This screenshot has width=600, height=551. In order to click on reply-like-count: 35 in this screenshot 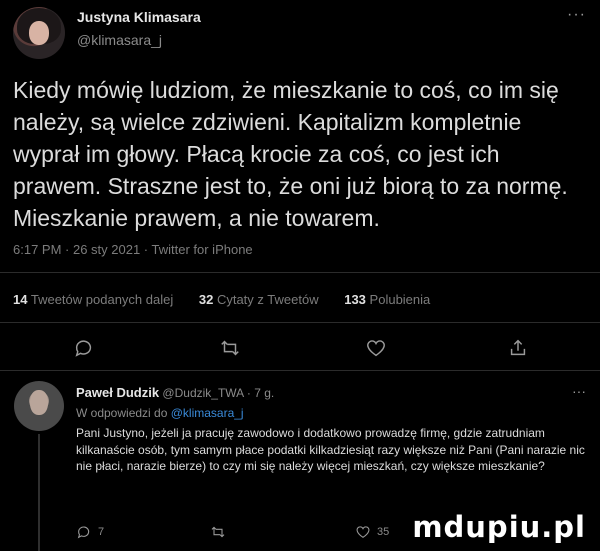, I will do `click(383, 532)`.